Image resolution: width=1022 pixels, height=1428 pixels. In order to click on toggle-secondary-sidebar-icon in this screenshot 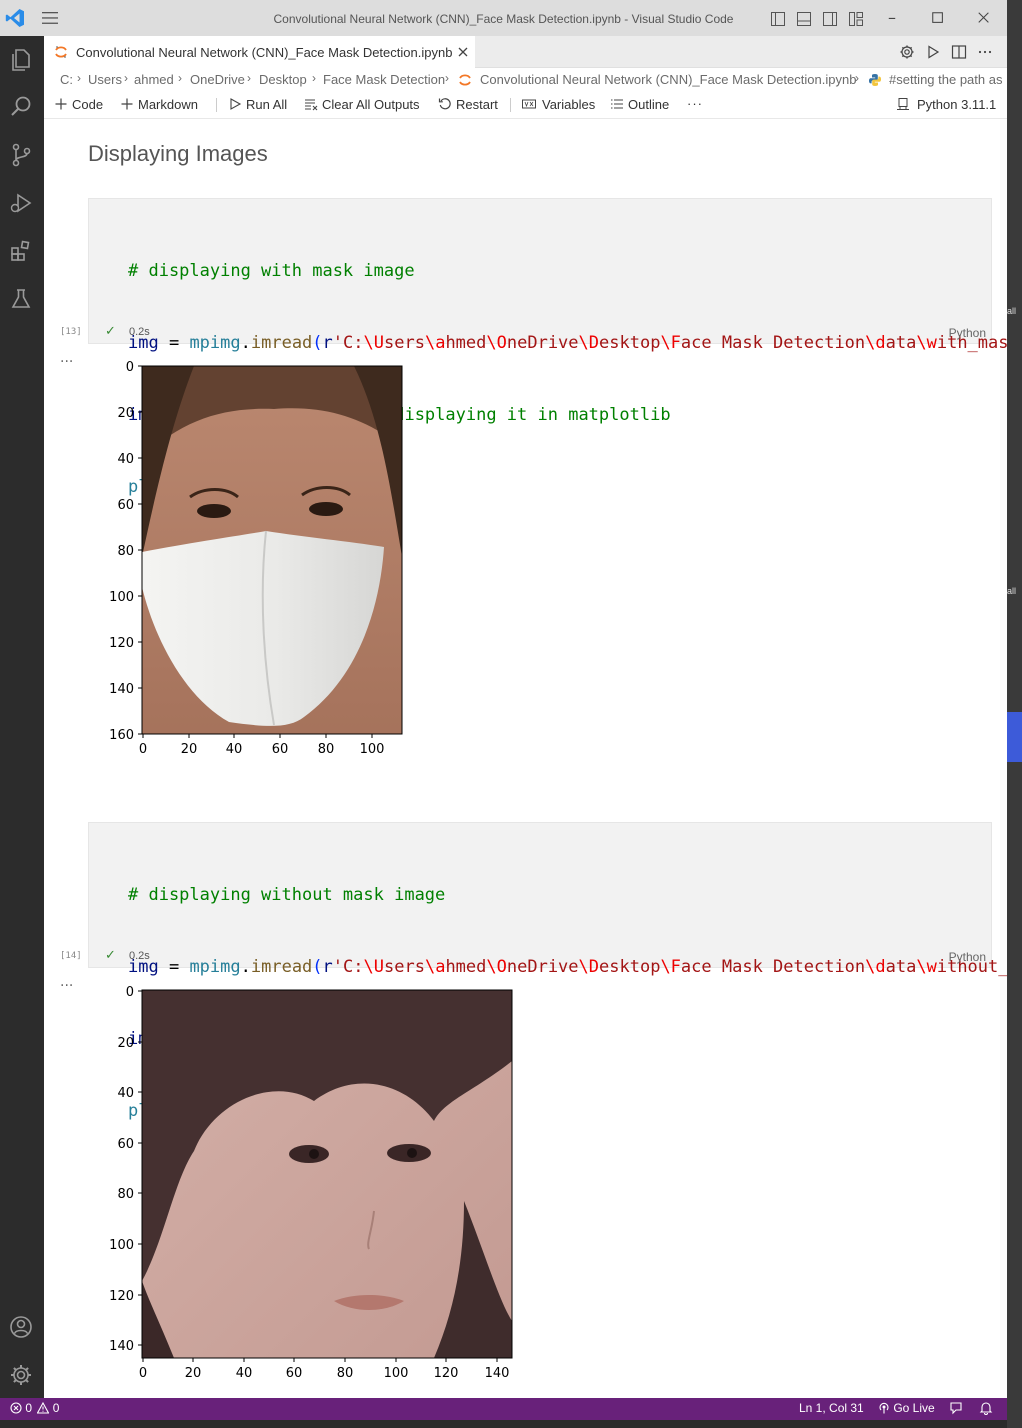, I will do `click(830, 19)`.